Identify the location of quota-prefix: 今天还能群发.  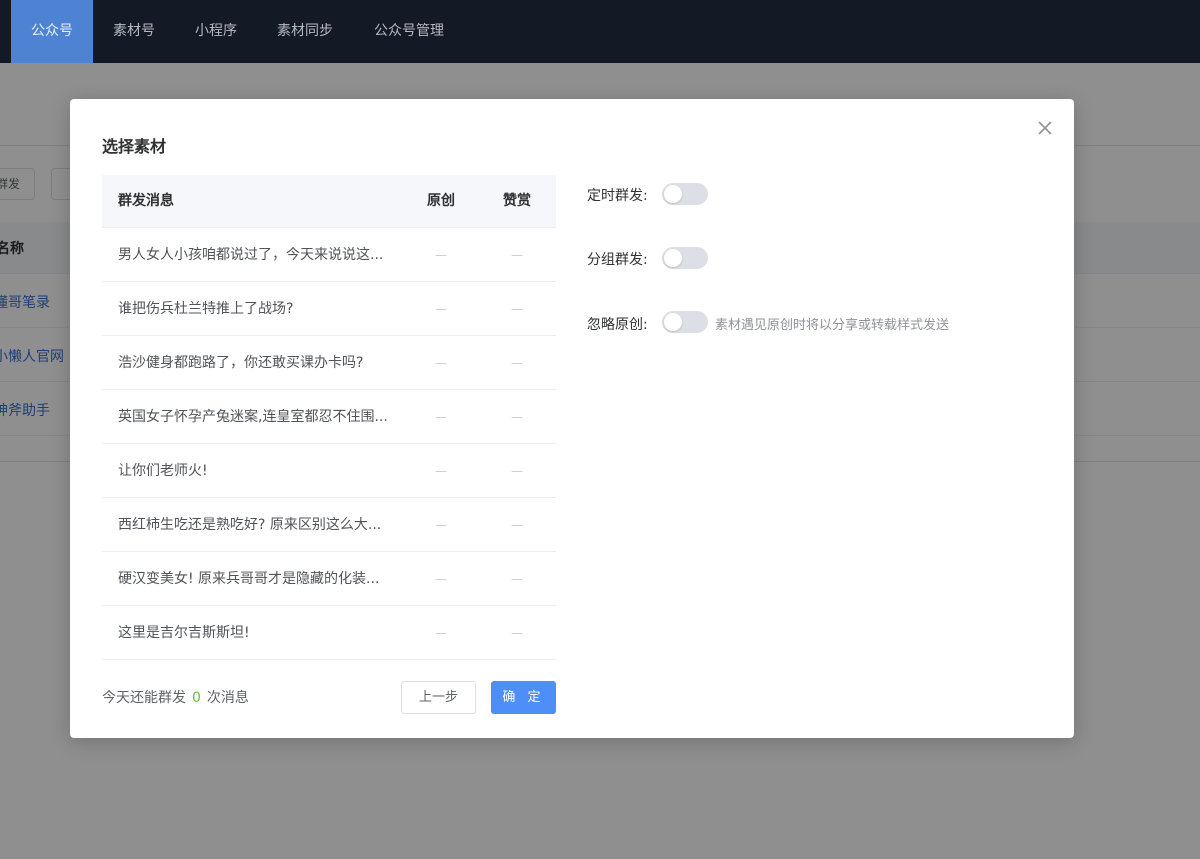
(144, 698).